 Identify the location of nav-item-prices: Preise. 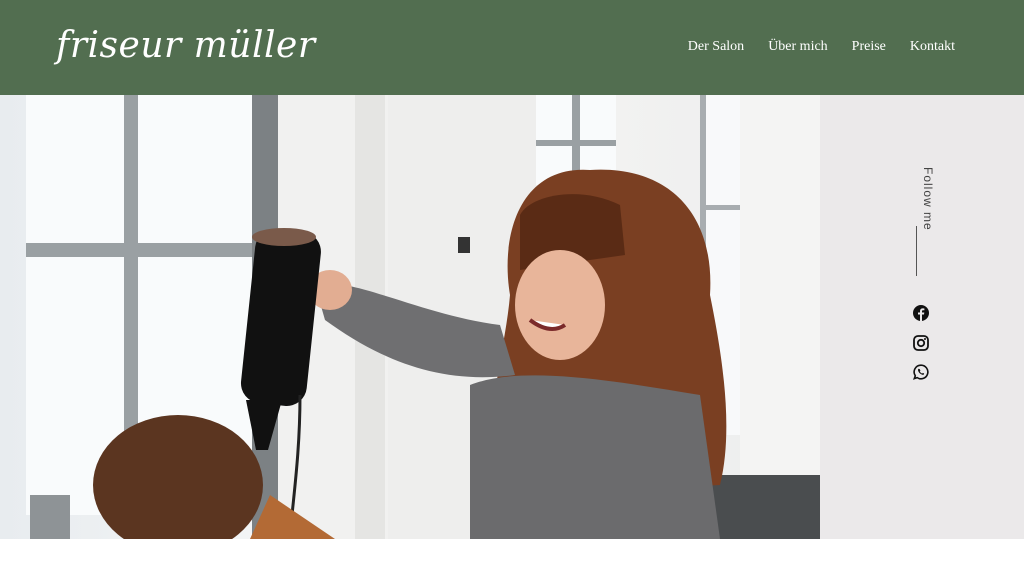
(869, 47).